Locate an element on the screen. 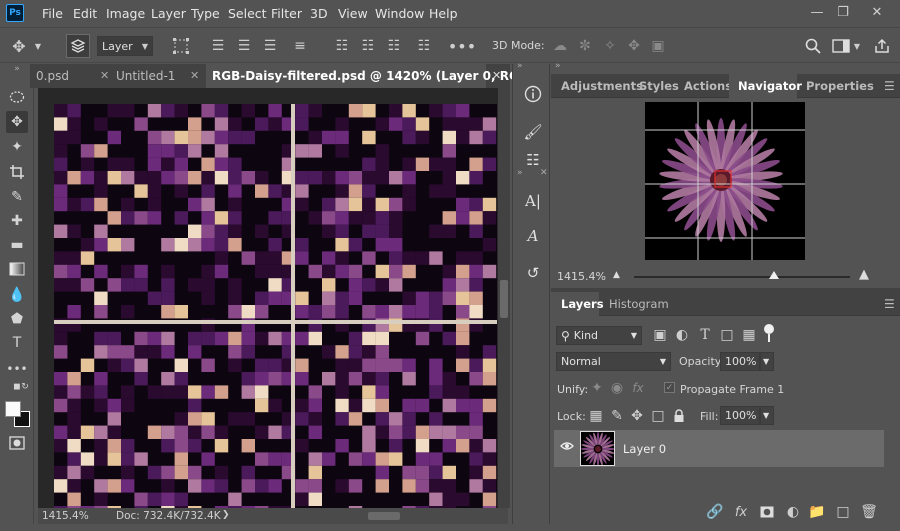 The image size is (900, 531). align-bottom-icon: ☷ is located at coordinates (394, 46).